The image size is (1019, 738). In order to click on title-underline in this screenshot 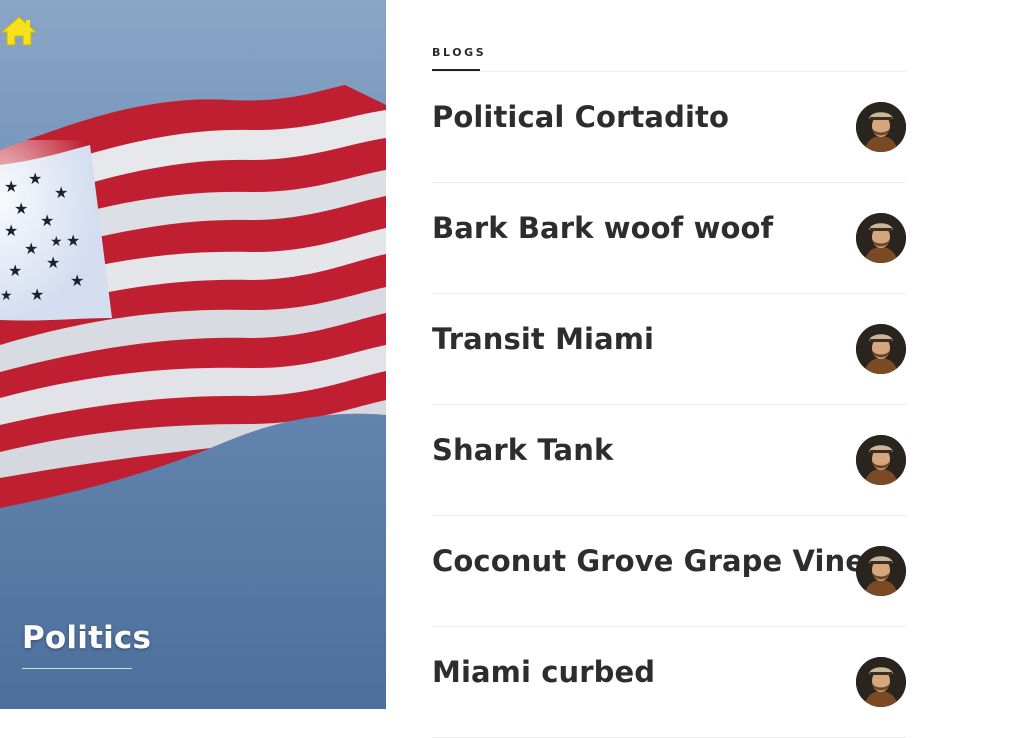, I will do `click(77, 668)`.